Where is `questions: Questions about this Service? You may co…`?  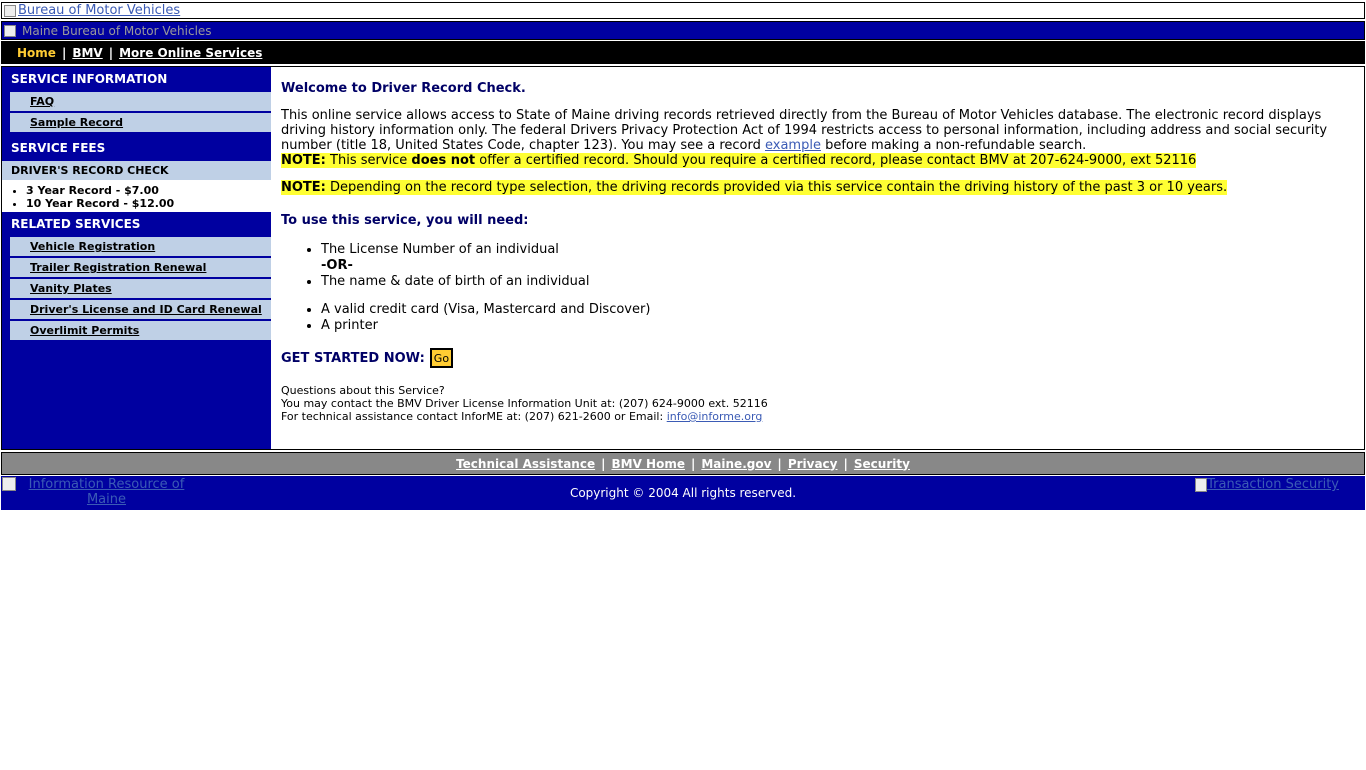 questions: Questions about this Service? You may co… is located at coordinates (817, 403).